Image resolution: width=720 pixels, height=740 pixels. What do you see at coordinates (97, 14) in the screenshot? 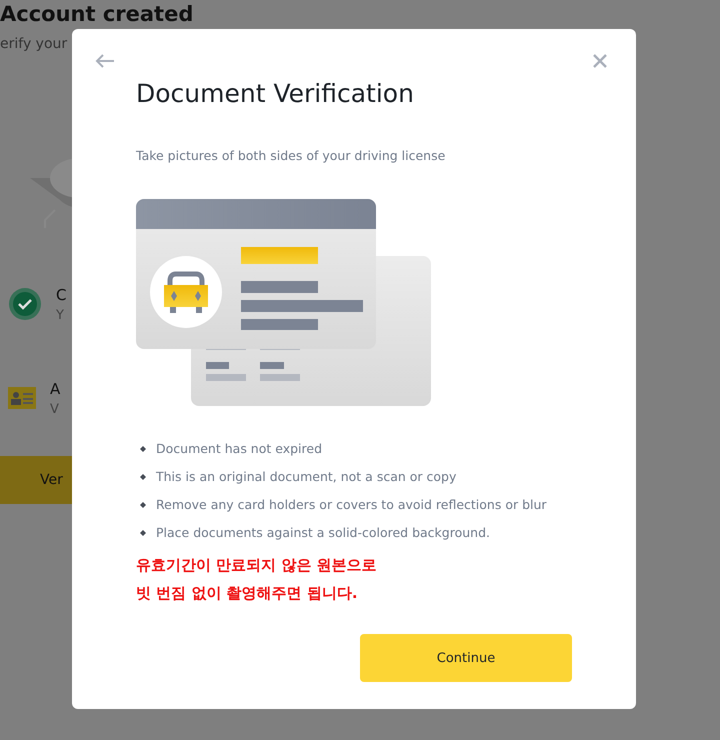
I see `page-title: Account created` at bounding box center [97, 14].